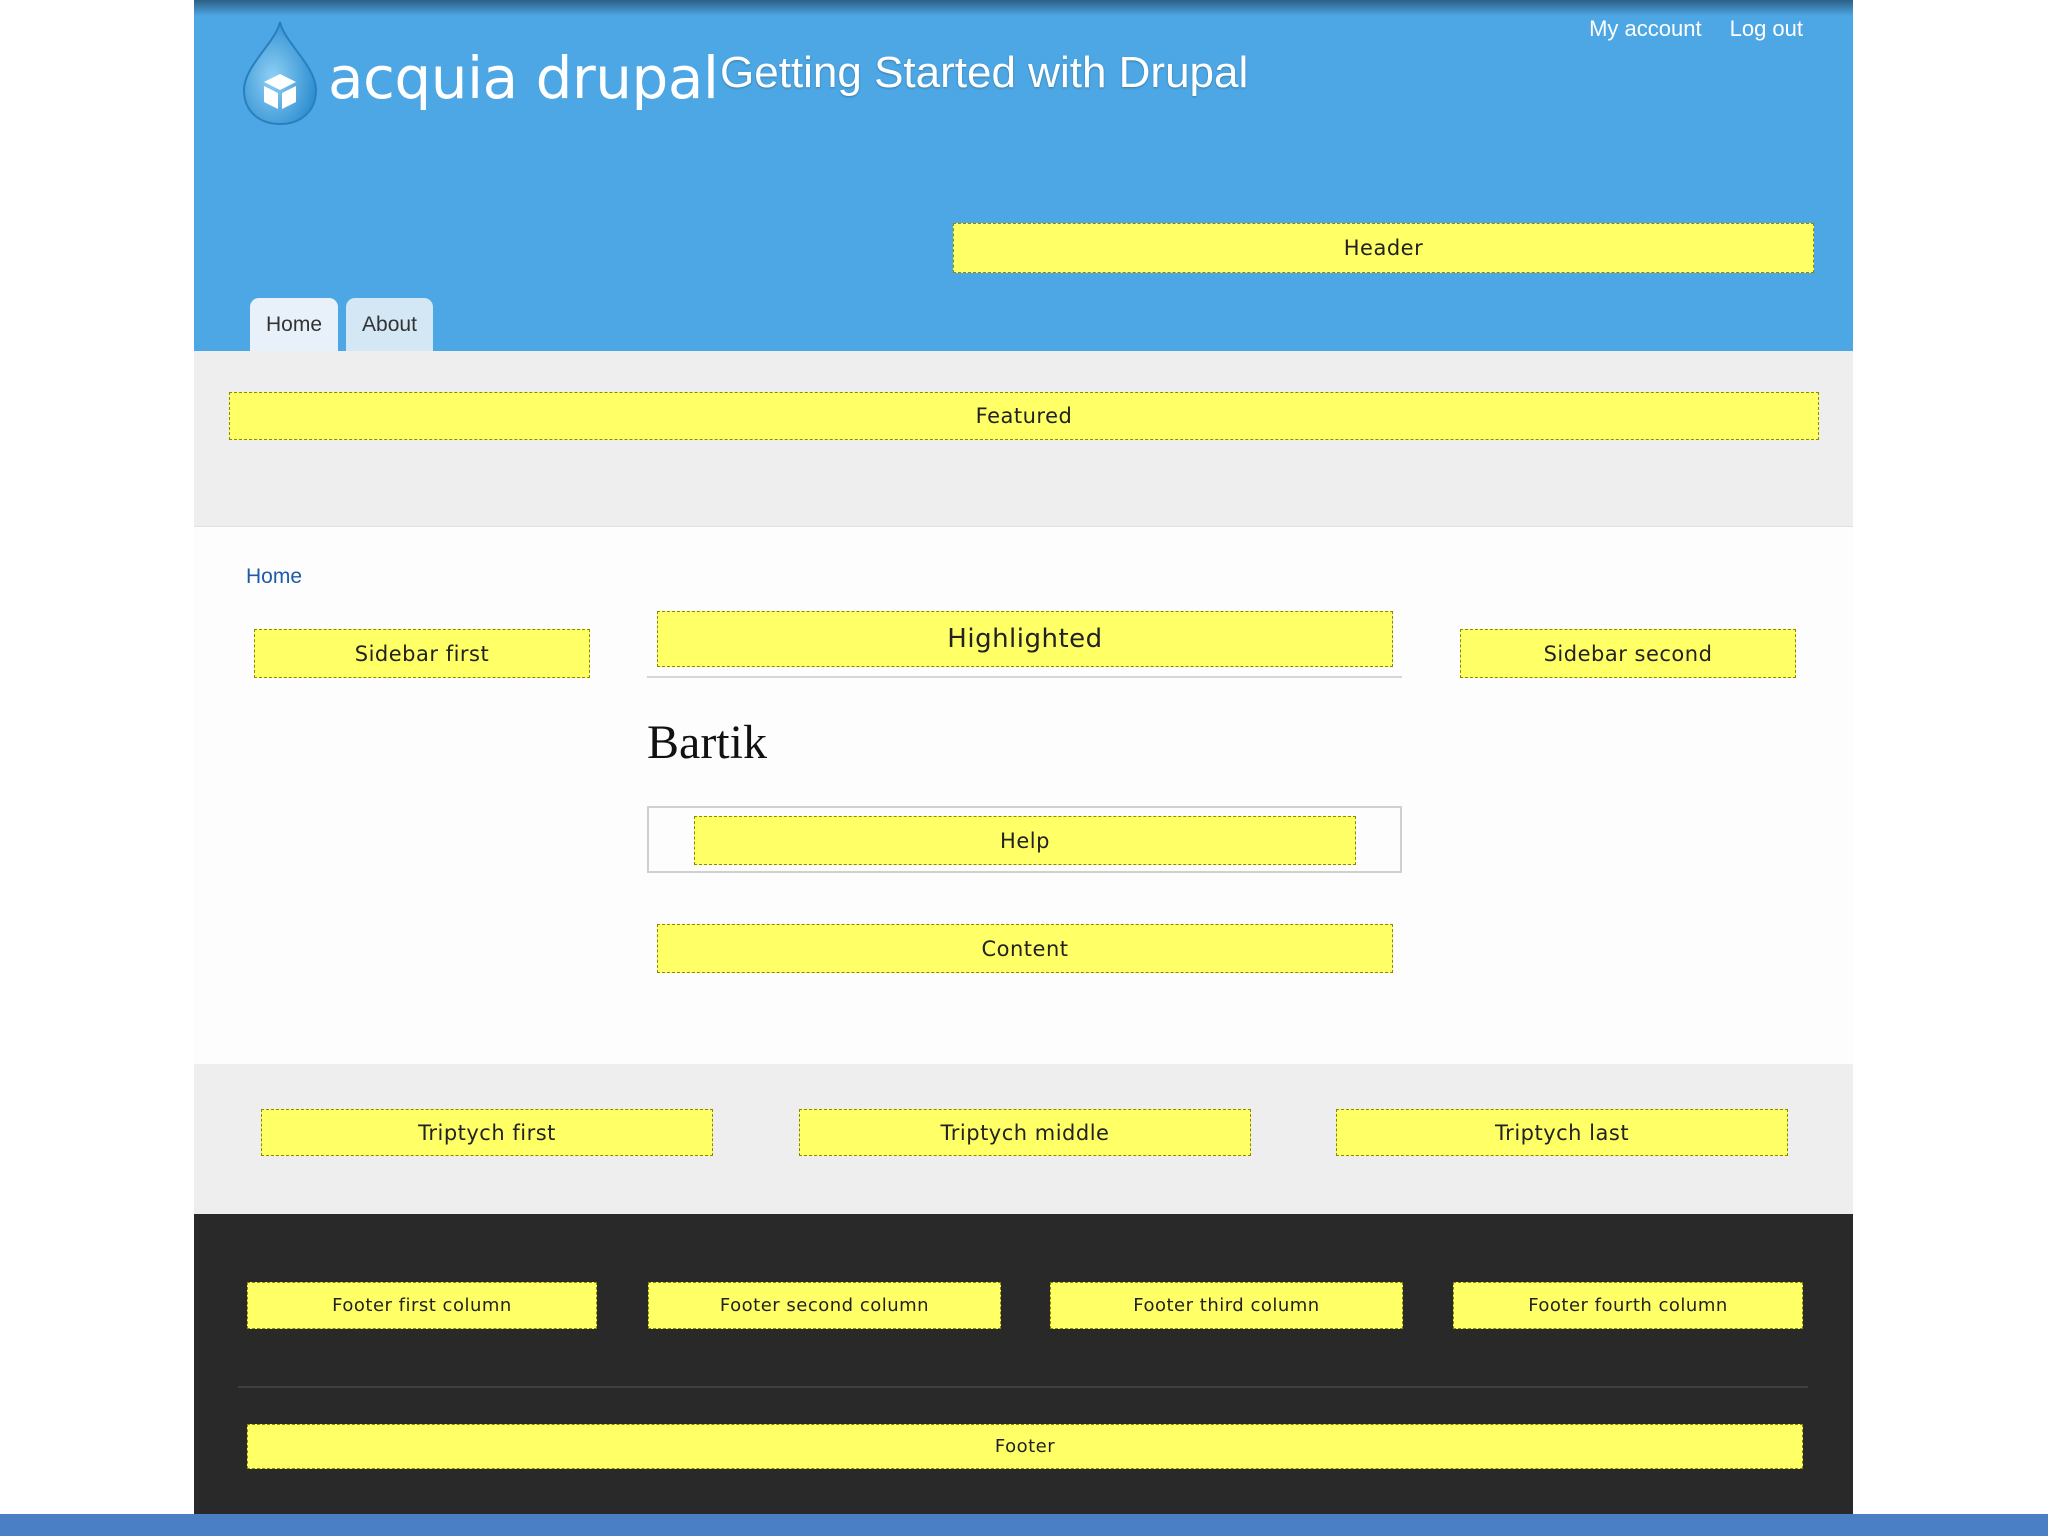 The image size is (2048, 1536). Describe the element at coordinates (341, 324) in the screenshot. I see `main-menu: Home About` at that location.